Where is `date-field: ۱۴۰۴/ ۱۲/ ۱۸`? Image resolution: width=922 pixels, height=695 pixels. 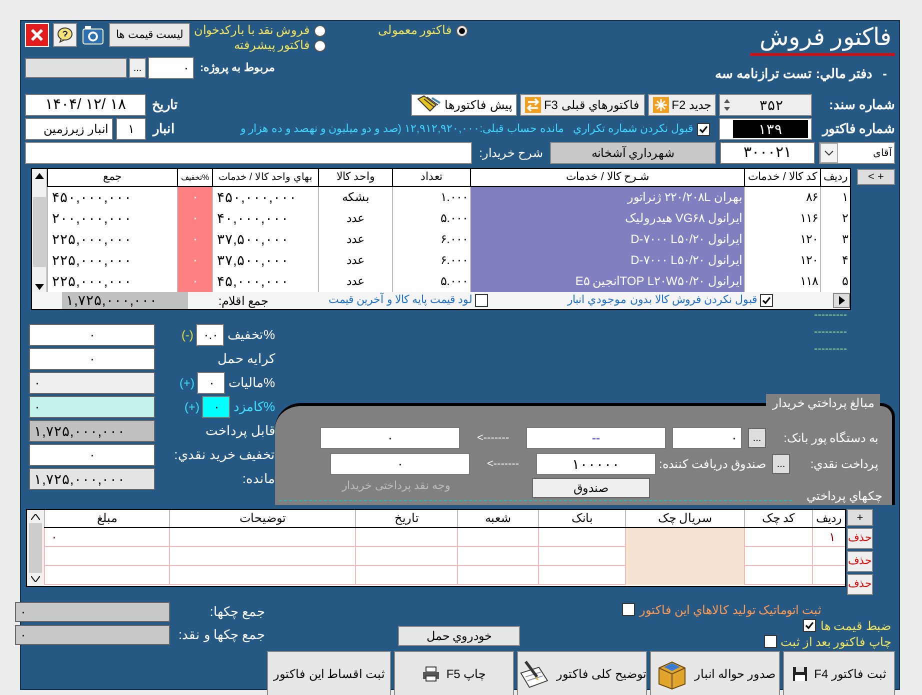
date-field: ۱۴۰۴/ ۱۲/ ۱۸ is located at coordinates (85, 105).